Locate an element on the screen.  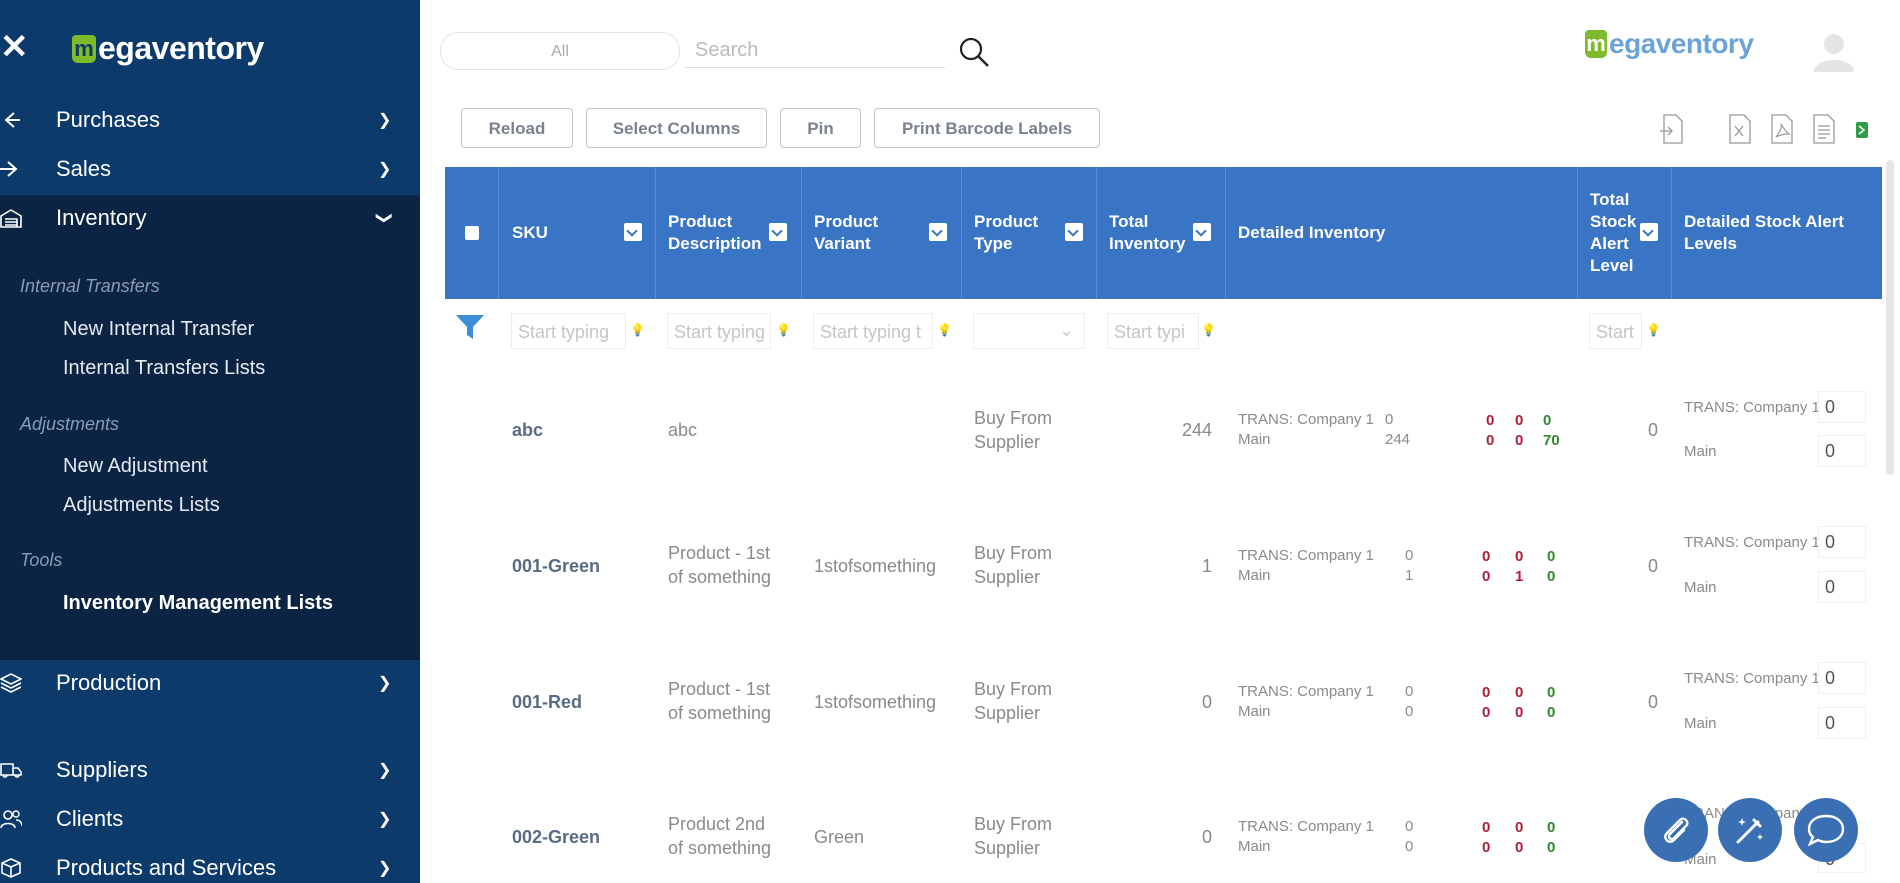
sku-filter-input: Start typing is located at coordinates (568, 331).